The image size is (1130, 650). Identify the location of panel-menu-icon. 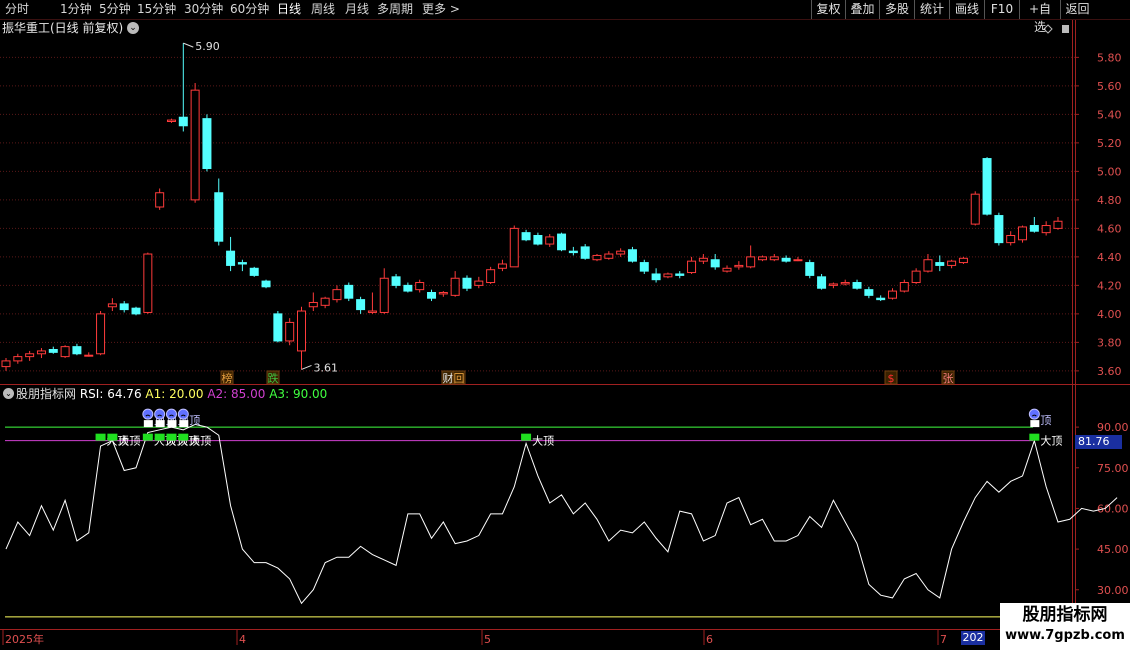
(1065, 29).